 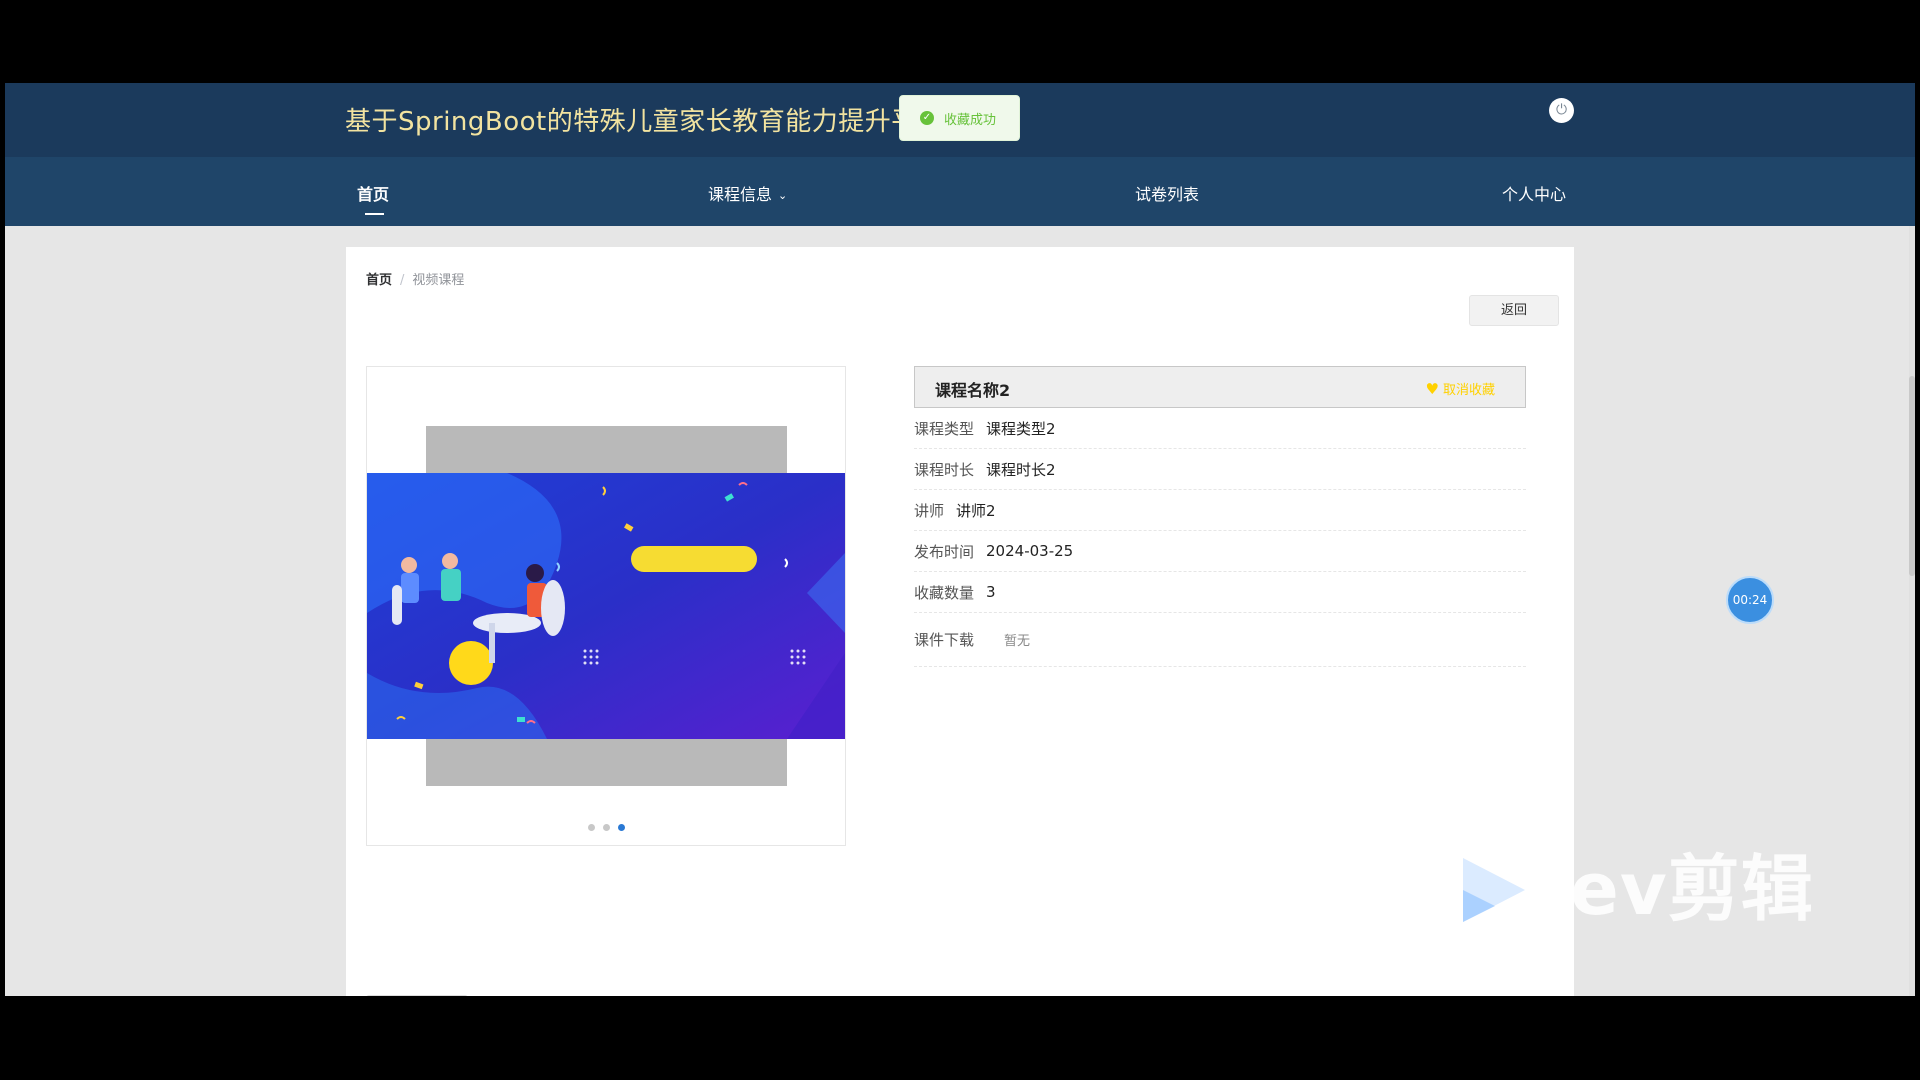 What do you see at coordinates (1432, 389) in the screenshot?
I see `heart-icon: ♥` at bounding box center [1432, 389].